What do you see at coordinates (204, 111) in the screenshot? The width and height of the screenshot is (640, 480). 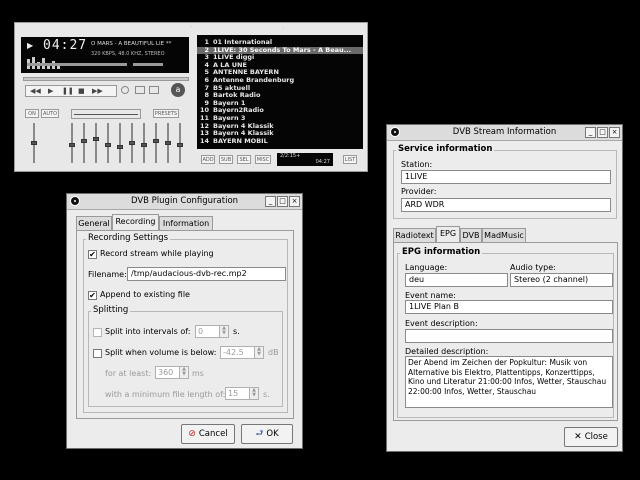 I see `playlist-item-number: 10` at bounding box center [204, 111].